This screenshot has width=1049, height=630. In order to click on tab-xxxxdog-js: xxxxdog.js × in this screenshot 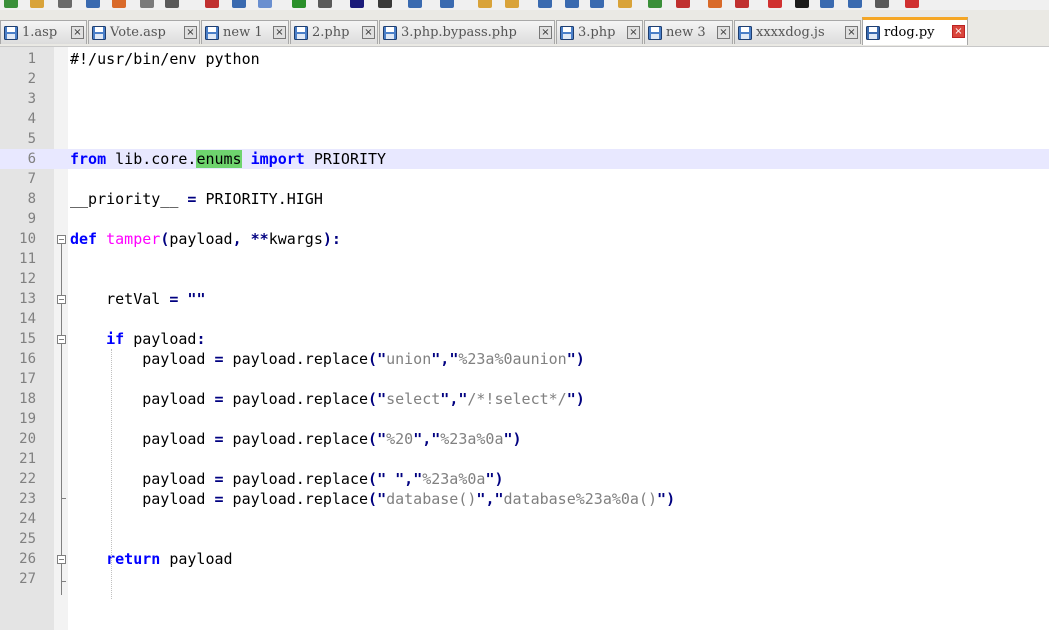, I will do `click(797, 32)`.